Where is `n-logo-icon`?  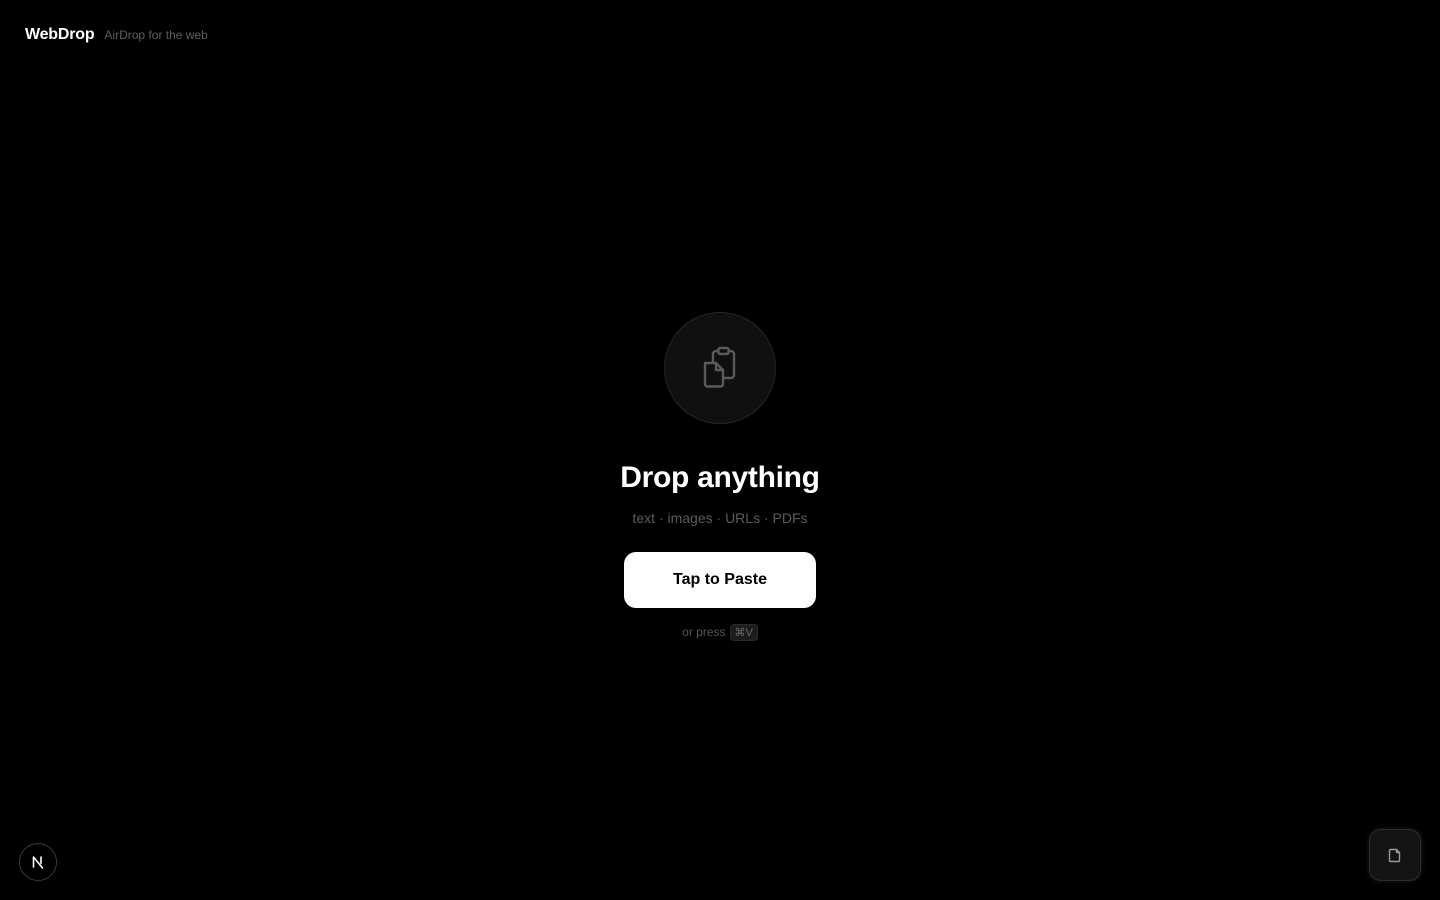
n-logo-icon is located at coordinates (38, 862).